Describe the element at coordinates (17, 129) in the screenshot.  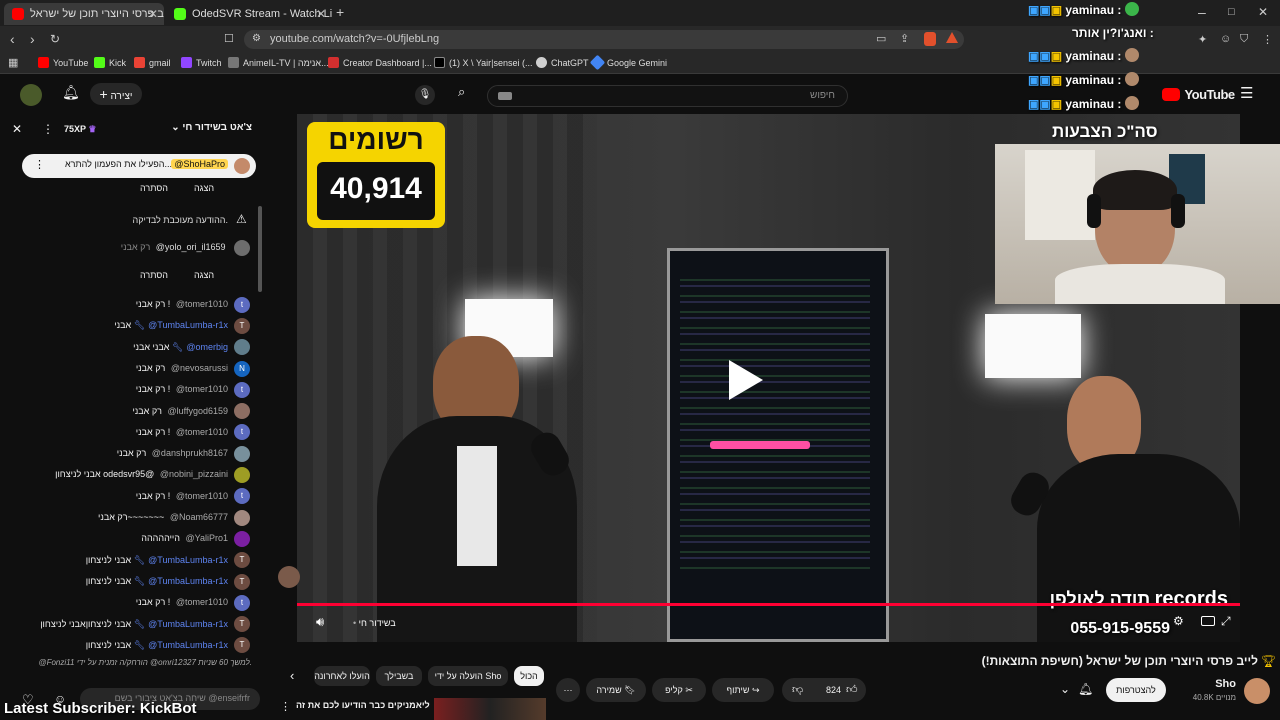
I see `close-chat-icon: ✕` at that location.